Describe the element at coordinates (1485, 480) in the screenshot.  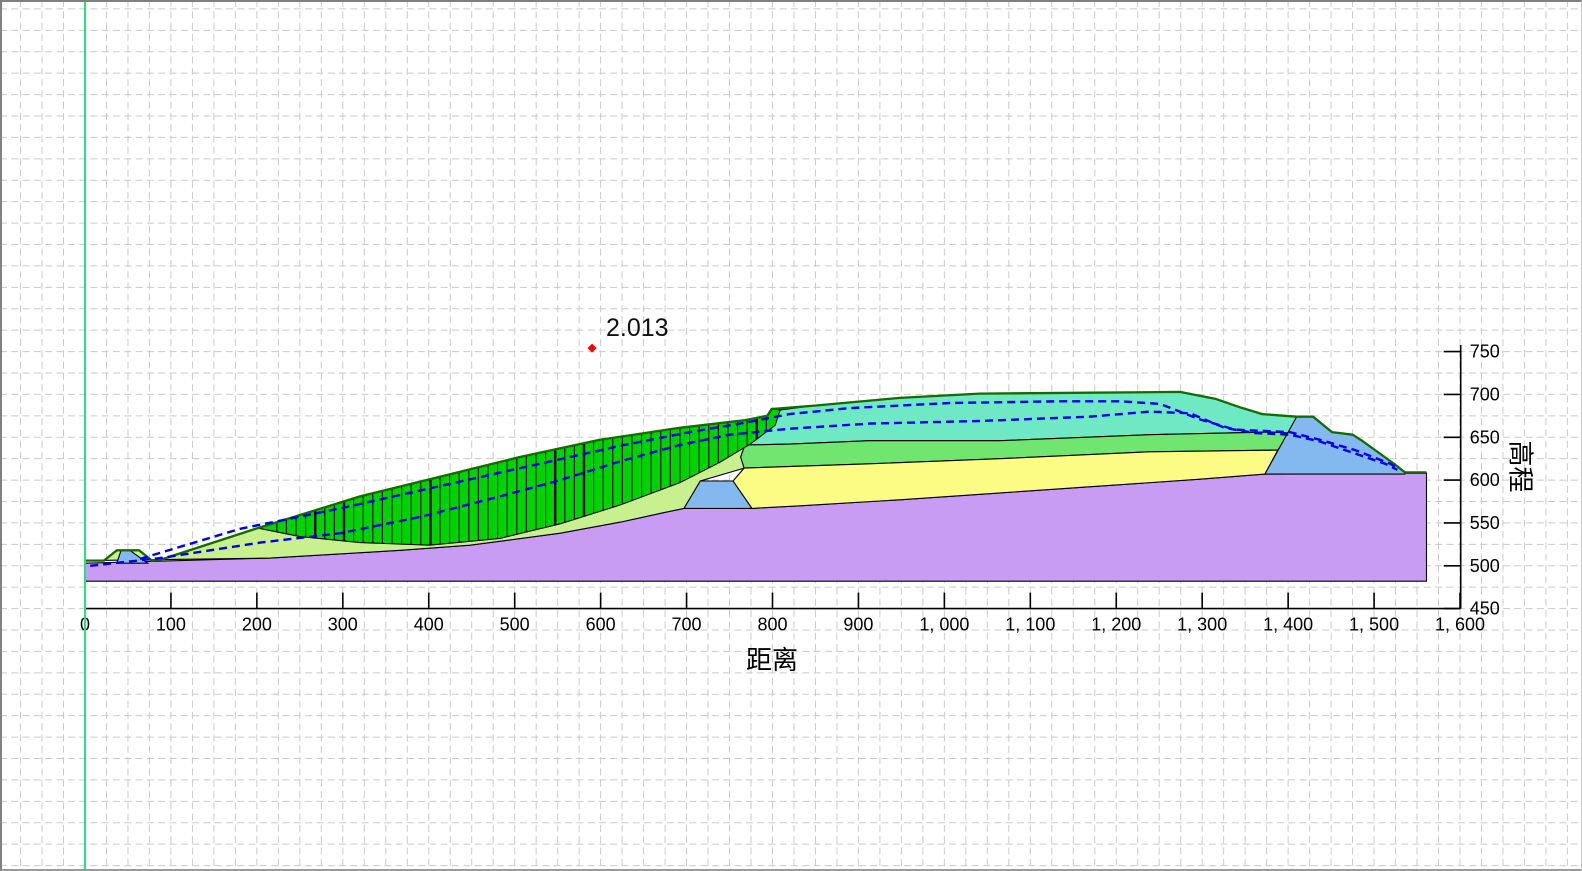
I see `y-tick-label: 600` at that location.